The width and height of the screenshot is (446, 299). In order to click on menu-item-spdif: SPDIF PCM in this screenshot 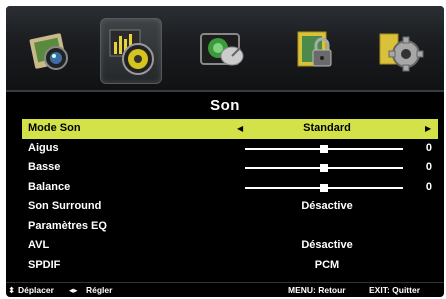, I will do `click(230, 266)`.